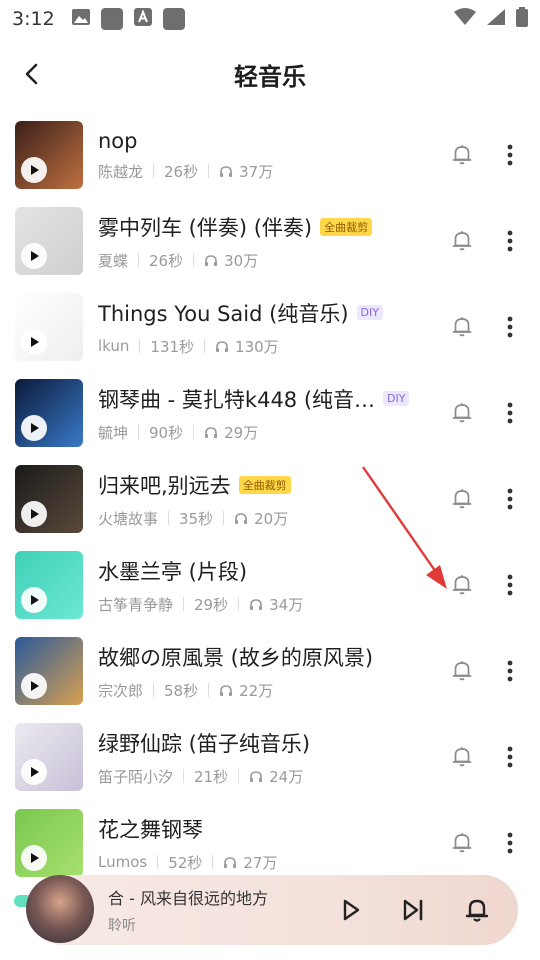  I want to click on back-button, so click(32, 74).